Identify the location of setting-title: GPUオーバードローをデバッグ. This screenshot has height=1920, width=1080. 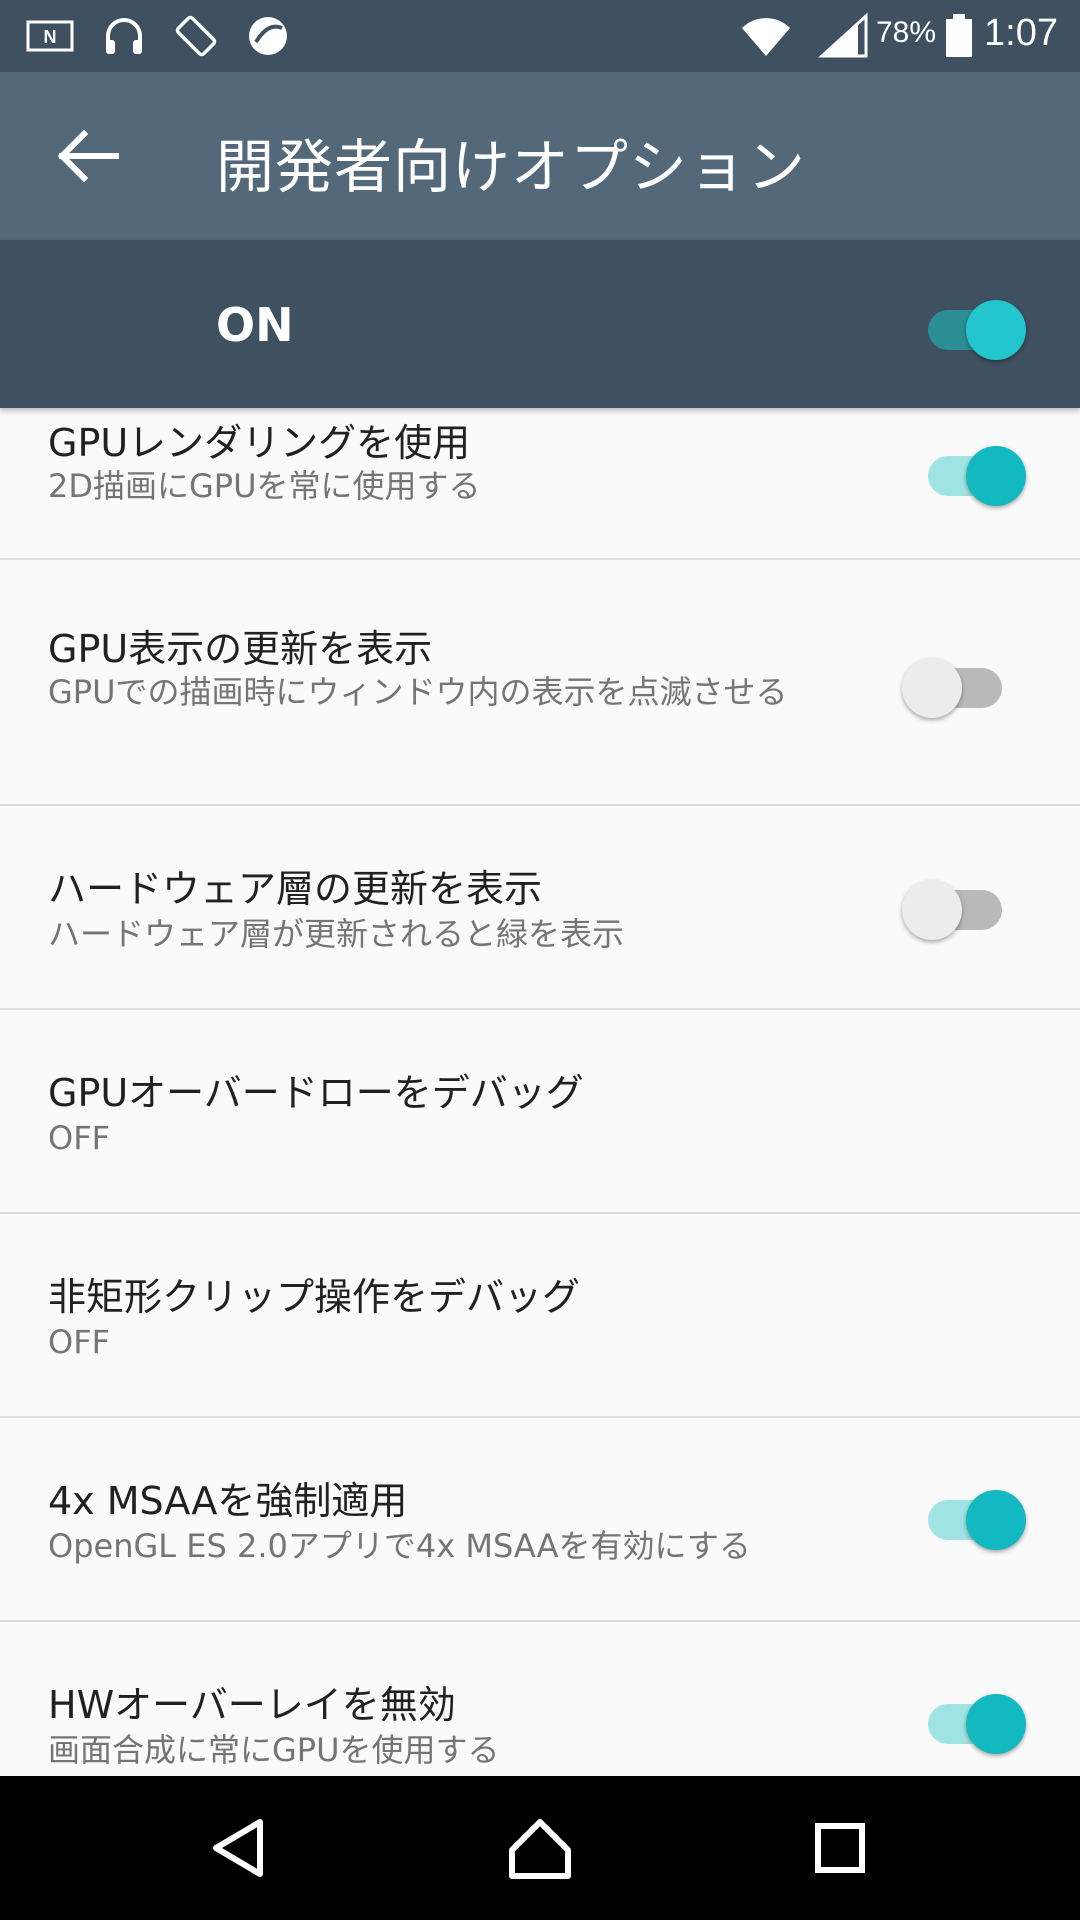
(316, 1093).